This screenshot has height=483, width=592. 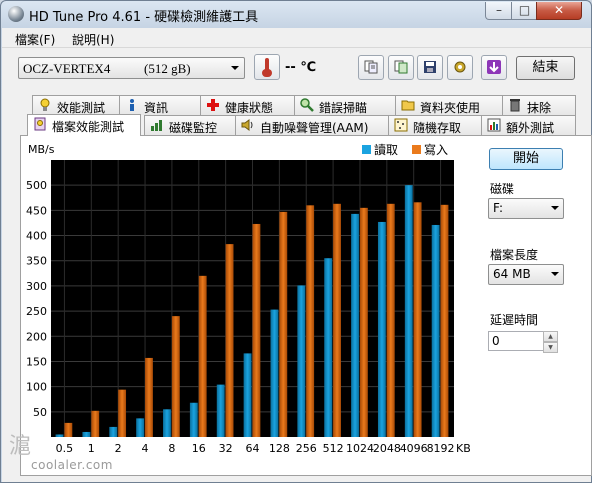 I want to click on app-icon, so click(x=16, y=14).